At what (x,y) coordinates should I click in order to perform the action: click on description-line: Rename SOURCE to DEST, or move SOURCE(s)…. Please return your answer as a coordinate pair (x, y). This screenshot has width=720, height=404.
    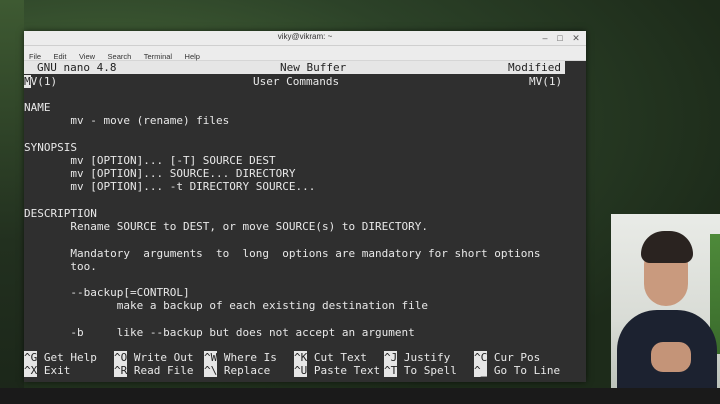
    Looking at the image, I should click on (226, 226).